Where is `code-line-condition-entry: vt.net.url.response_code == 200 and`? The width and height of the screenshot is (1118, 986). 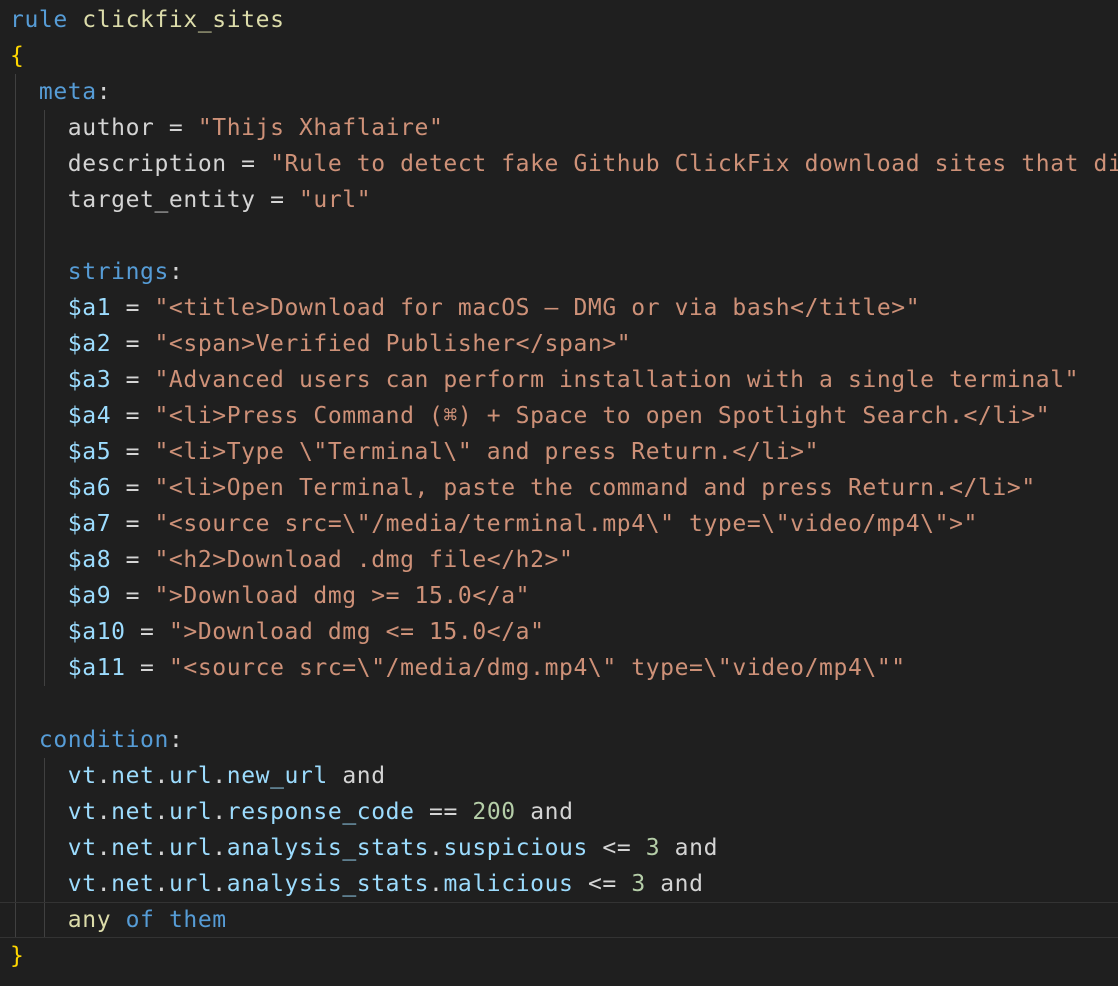
code-line-condition-entry: vt.net.url.response_code == 200 and is located at coordinates (559, 812).